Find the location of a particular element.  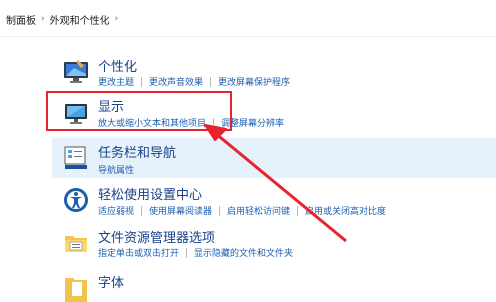

fonts-icon is located at coordinates (76, 290).